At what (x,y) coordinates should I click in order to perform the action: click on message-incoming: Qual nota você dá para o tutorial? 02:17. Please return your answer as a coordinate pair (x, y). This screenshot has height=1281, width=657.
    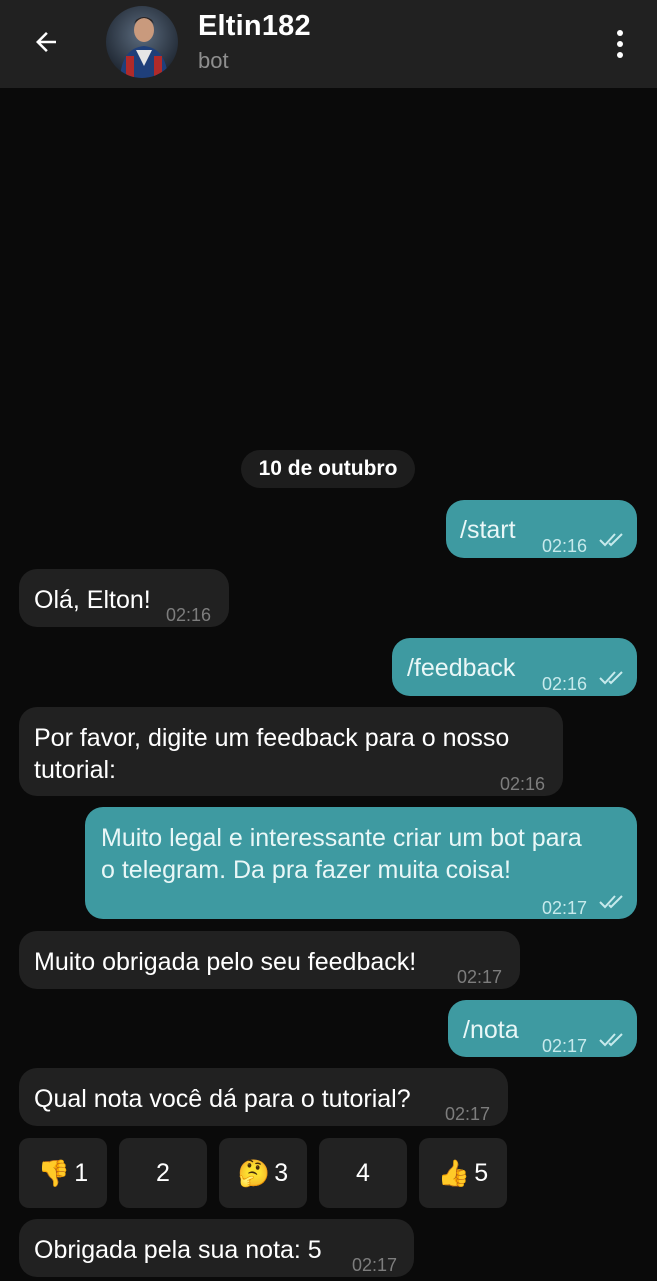
    Looking at the image, I should click on (263, 1097).